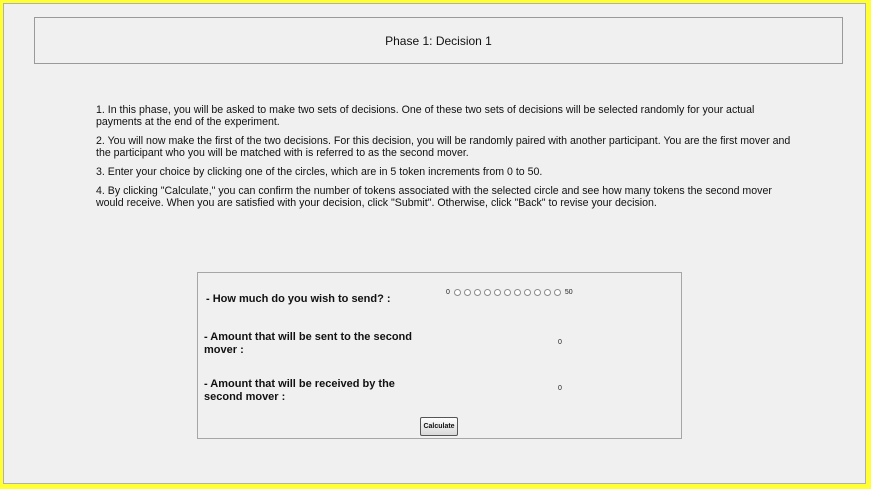 This screenshot has width=871, height=489. I want to click on scale-max-label: 50, so click(568, 292).